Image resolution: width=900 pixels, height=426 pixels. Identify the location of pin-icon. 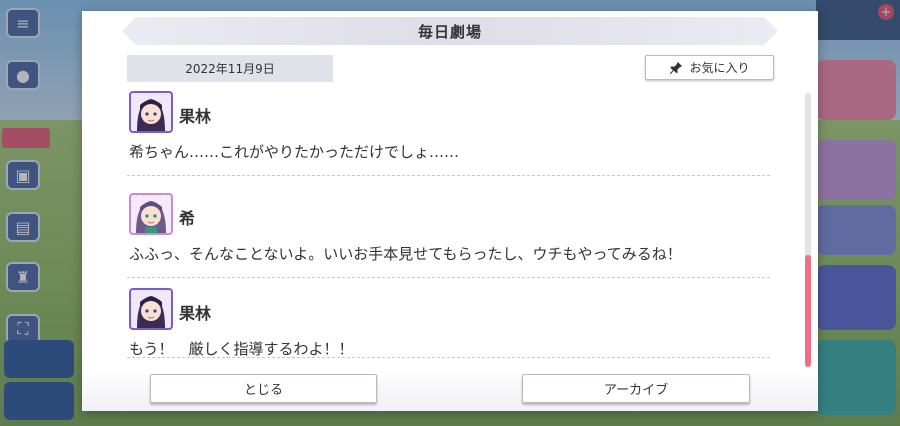
(676, 67).